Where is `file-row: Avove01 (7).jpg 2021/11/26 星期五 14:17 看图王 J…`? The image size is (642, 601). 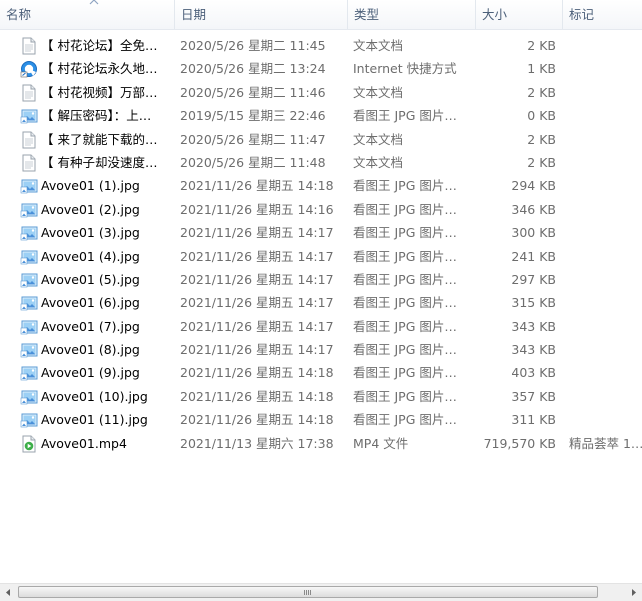 file-row: Avove01 (7).jpg 2021/11/26 星期五 14:17 看图王 J… is located at coordinates (321, 326).